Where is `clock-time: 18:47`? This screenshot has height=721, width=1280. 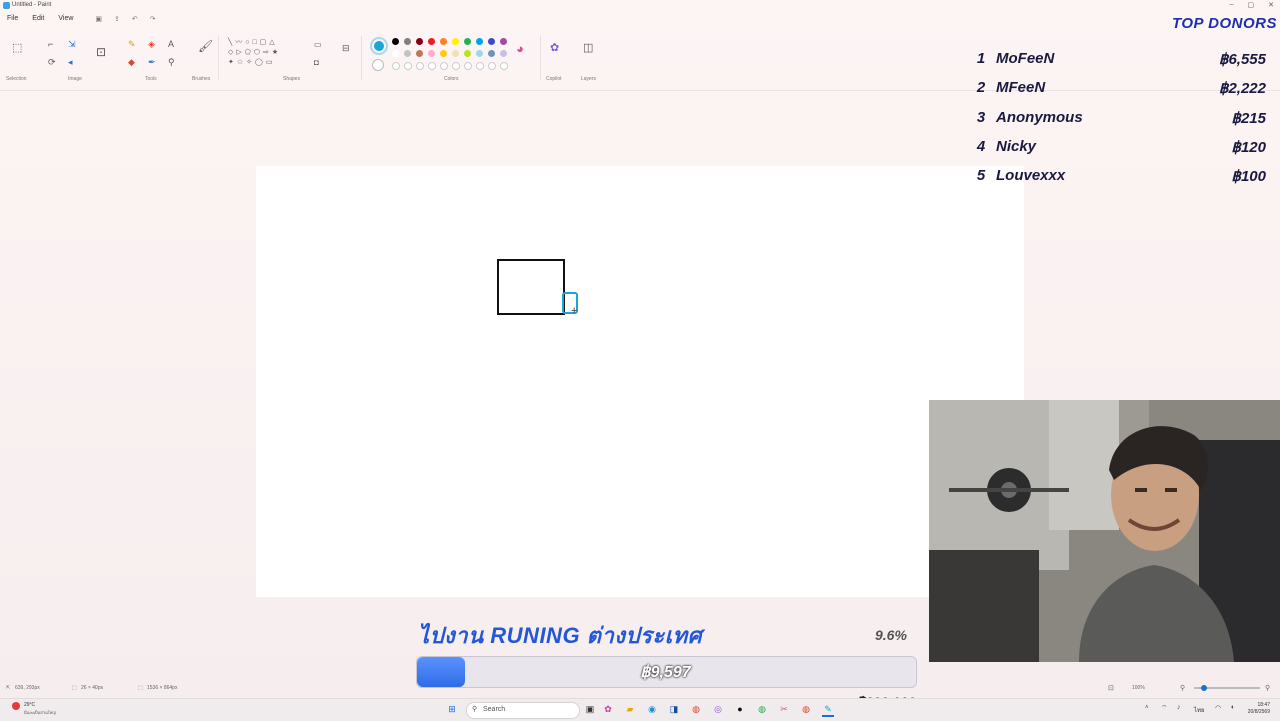 clock-time: 18:47 is located at coordinates (1257, 705).